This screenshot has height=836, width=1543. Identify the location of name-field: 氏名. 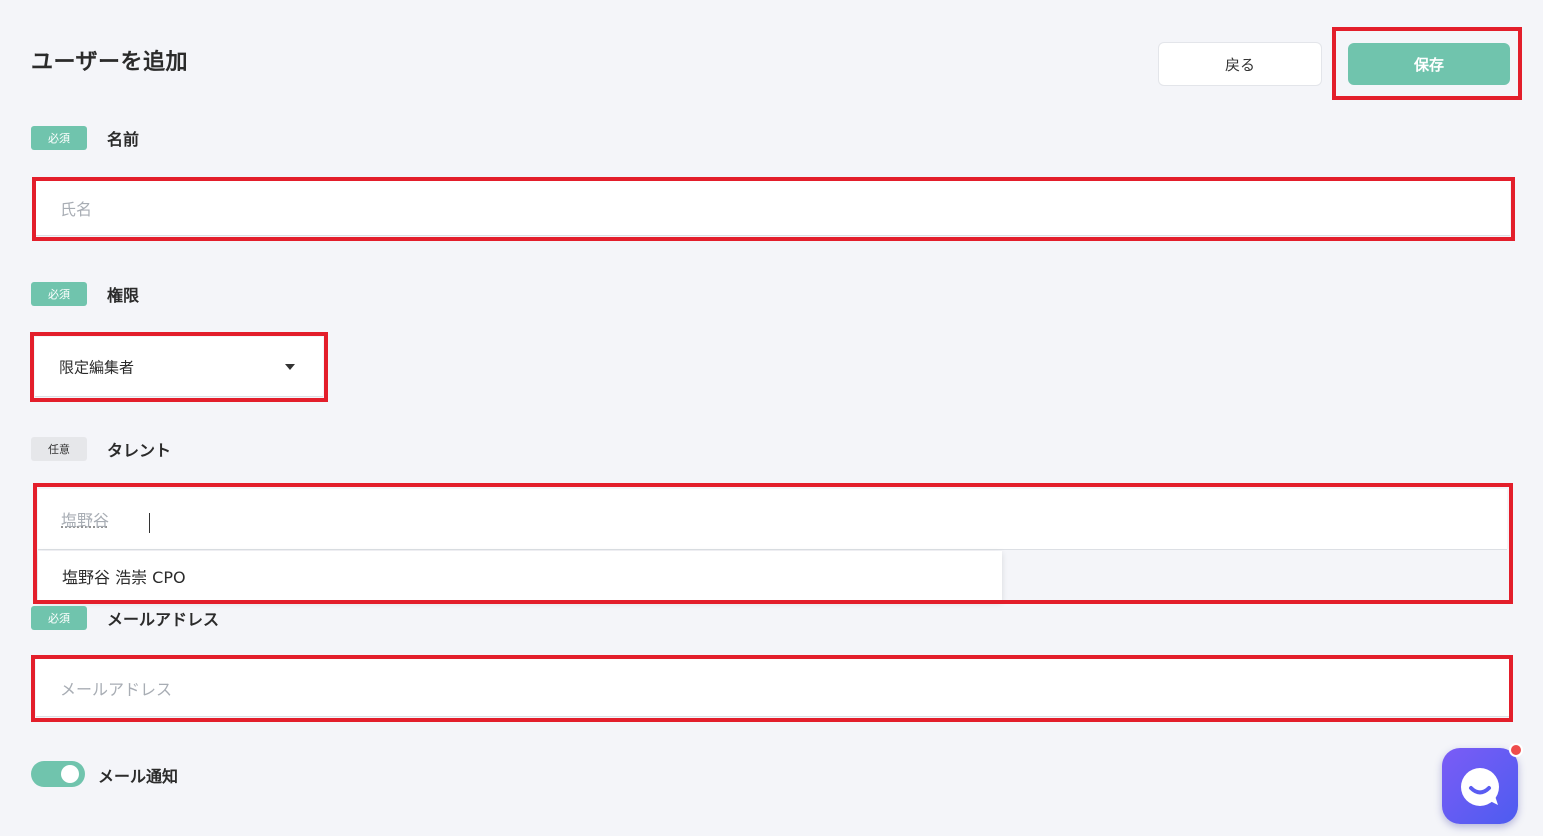
(773, 208).